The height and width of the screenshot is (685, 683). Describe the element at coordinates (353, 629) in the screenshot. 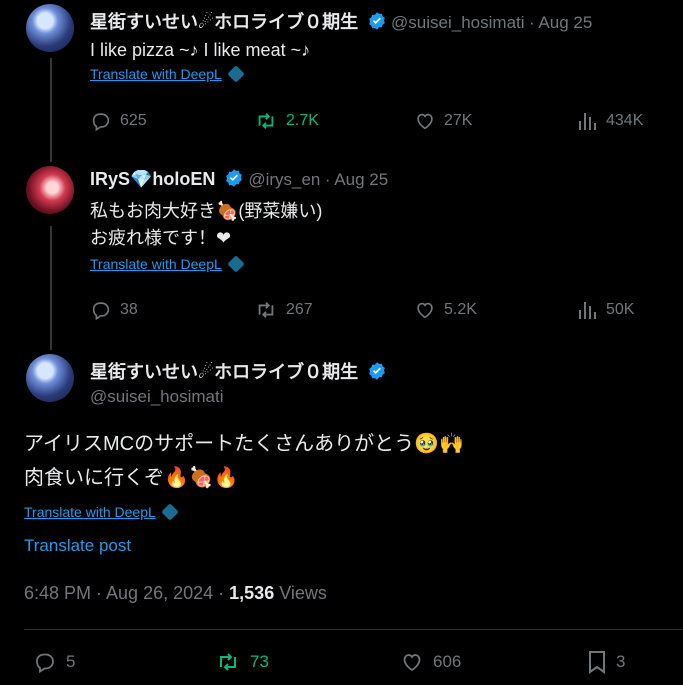

I see `divider` at that location.